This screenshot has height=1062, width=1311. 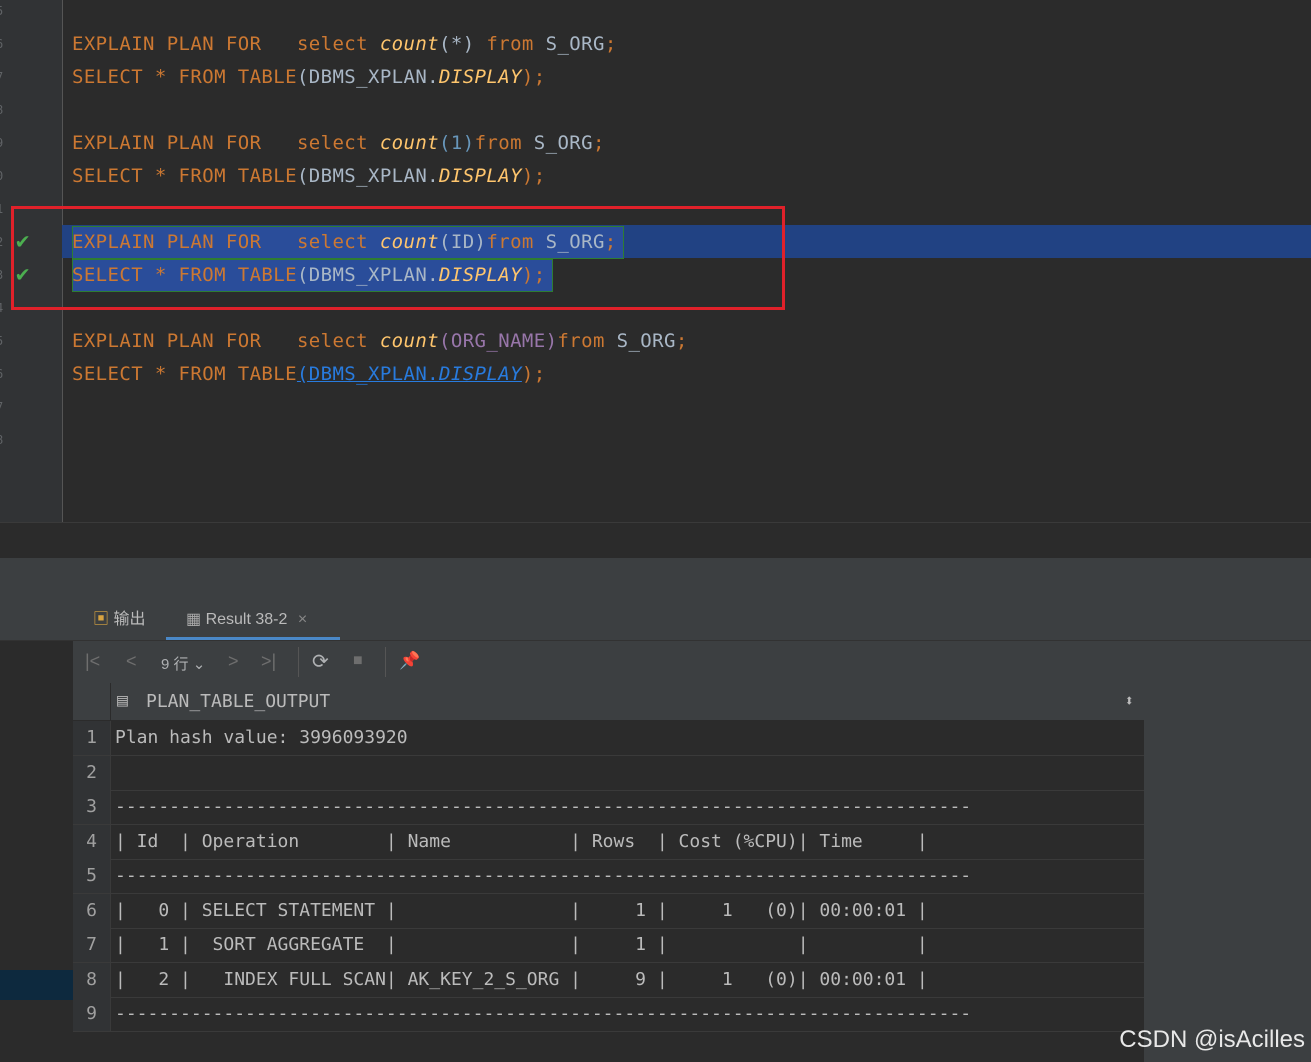 I want to click on table-row: 7 | 1 | SORT AGGREGATE | | 1 | | |, so click(x=608, y=945).